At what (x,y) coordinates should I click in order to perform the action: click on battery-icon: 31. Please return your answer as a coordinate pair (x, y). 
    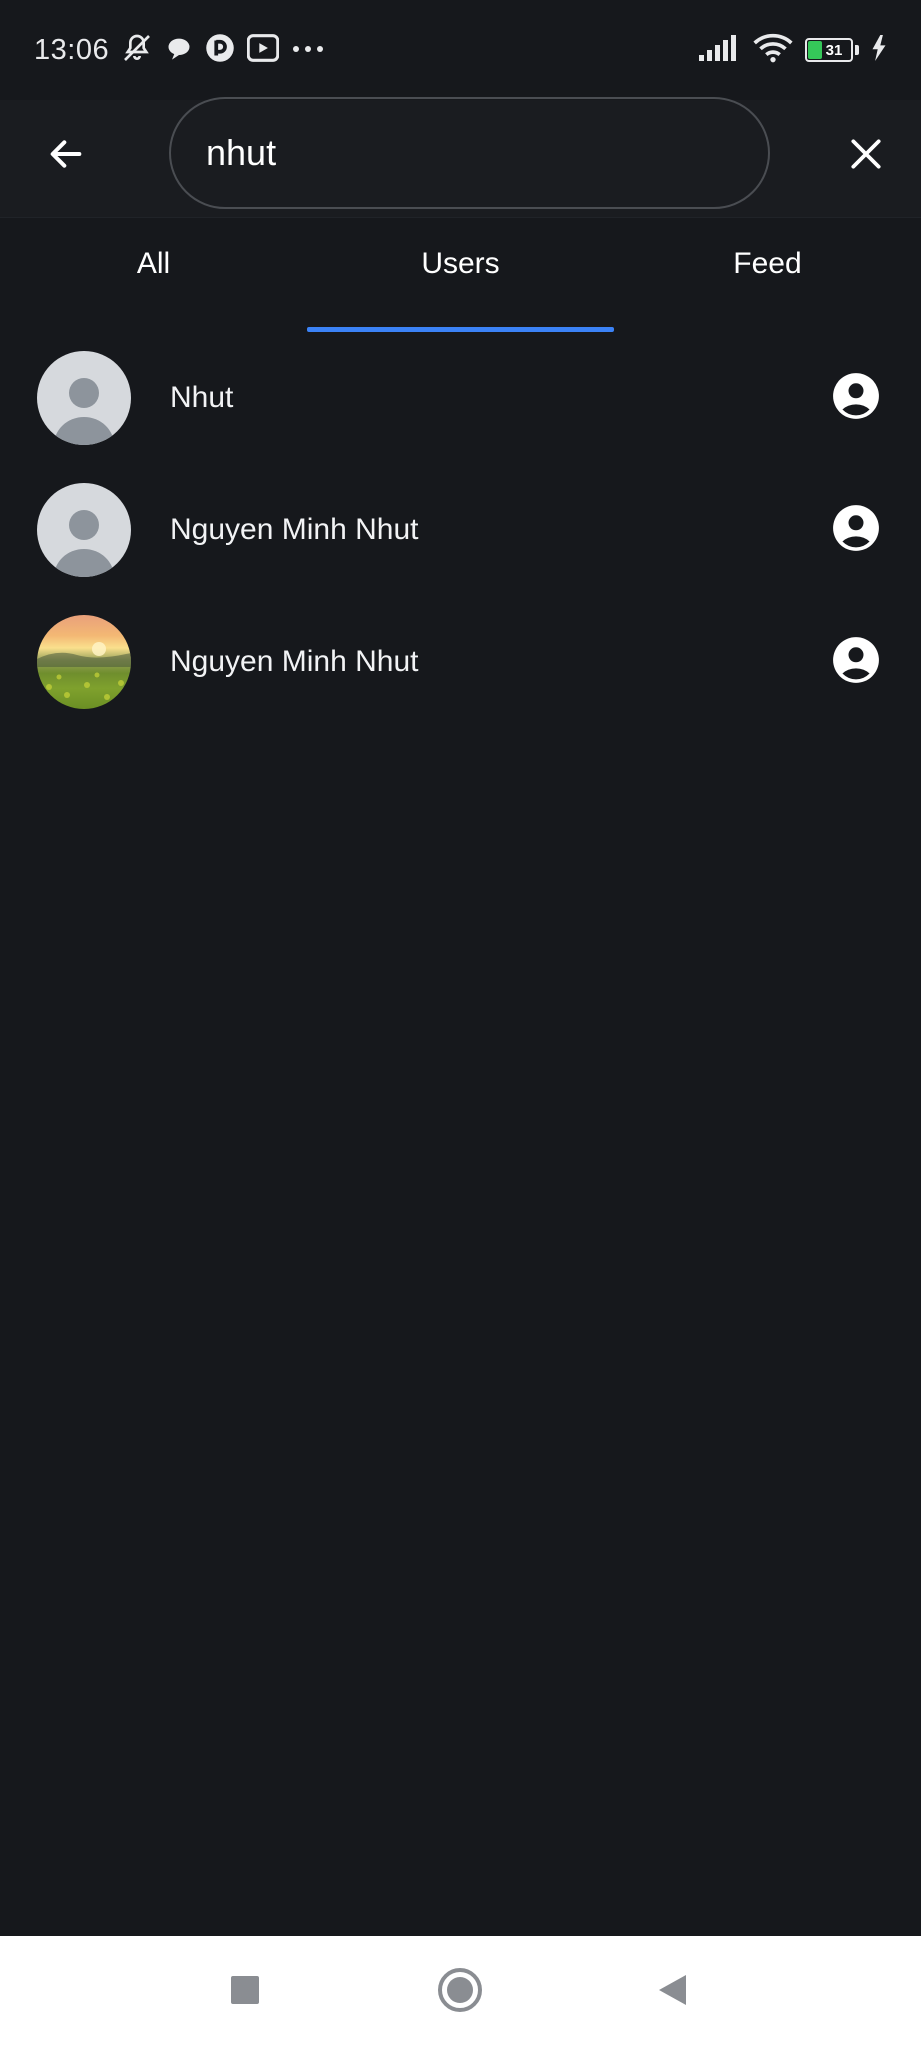
    Looking at the image, I should click on (829, 50).